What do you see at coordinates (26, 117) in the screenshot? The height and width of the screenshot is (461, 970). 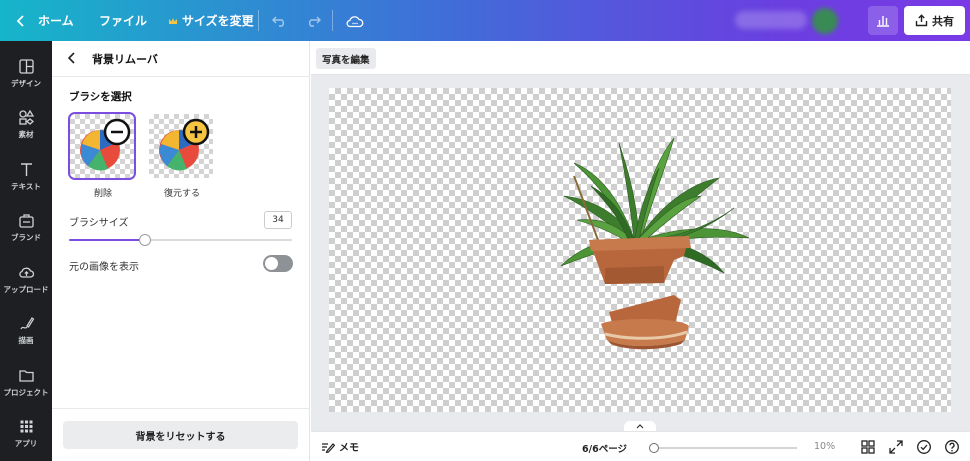 I see `shapes-icon` at bounding box center [26, 117].